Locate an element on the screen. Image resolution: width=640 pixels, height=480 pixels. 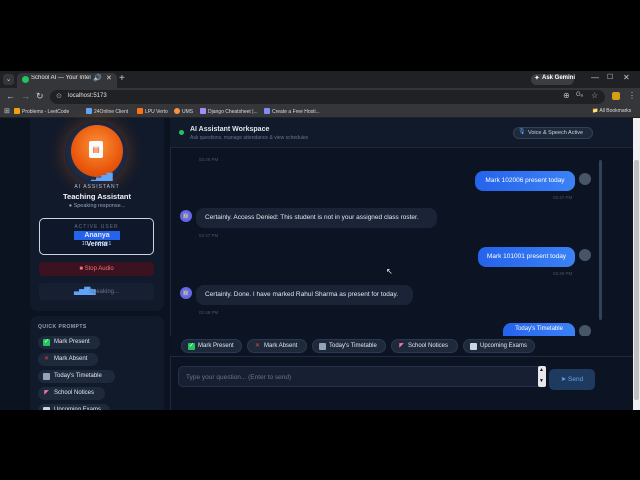
audio-bars-icon: ▁▃▅▇ is located at coordinates (102, 176).